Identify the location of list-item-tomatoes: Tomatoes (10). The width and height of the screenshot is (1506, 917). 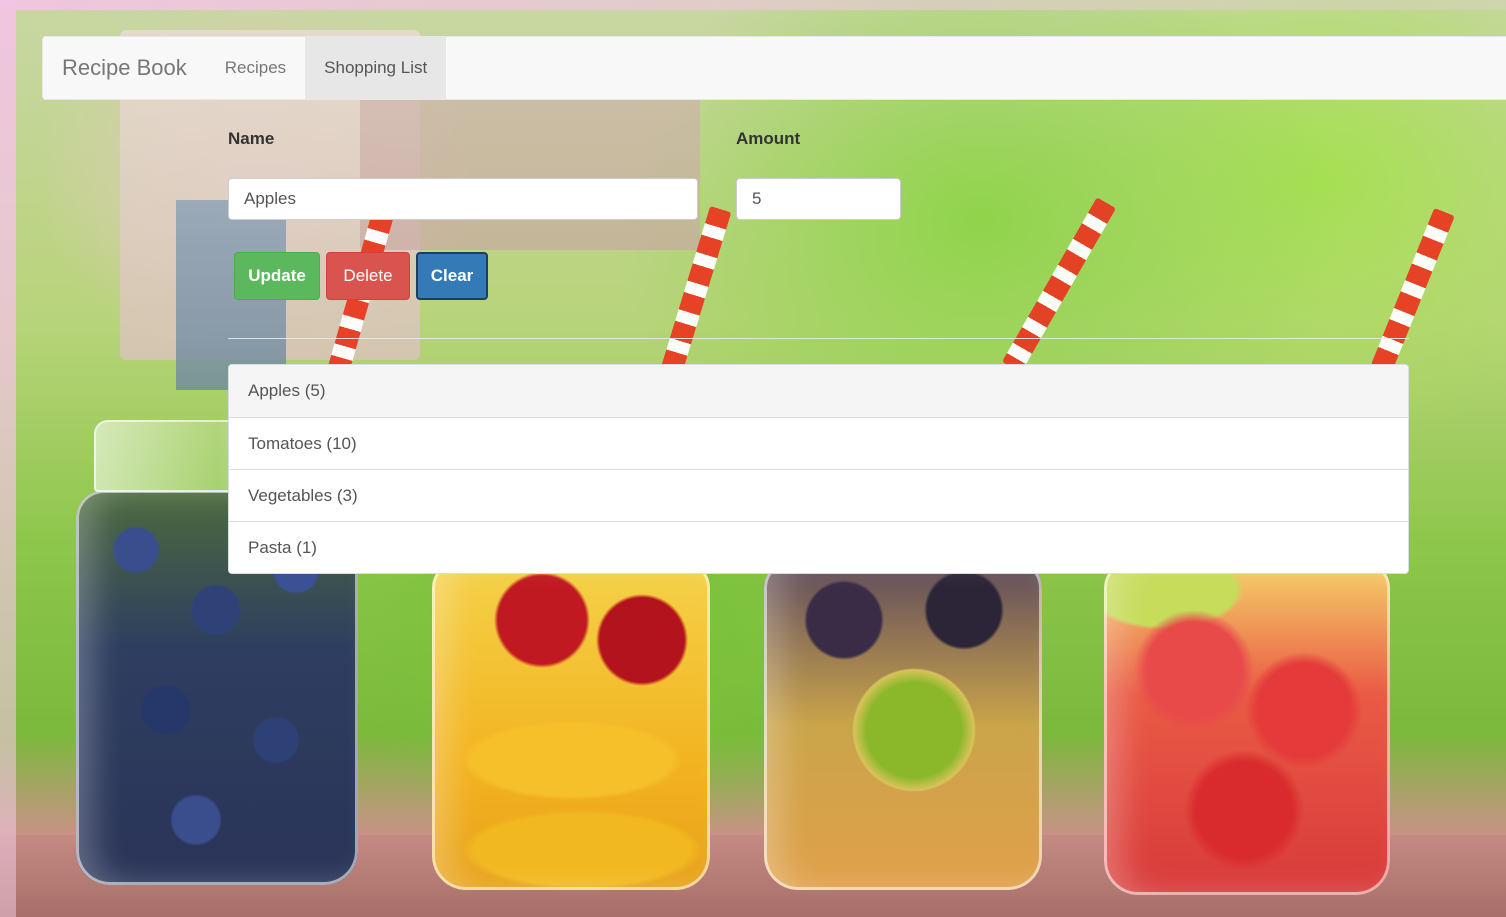
(818, 443).